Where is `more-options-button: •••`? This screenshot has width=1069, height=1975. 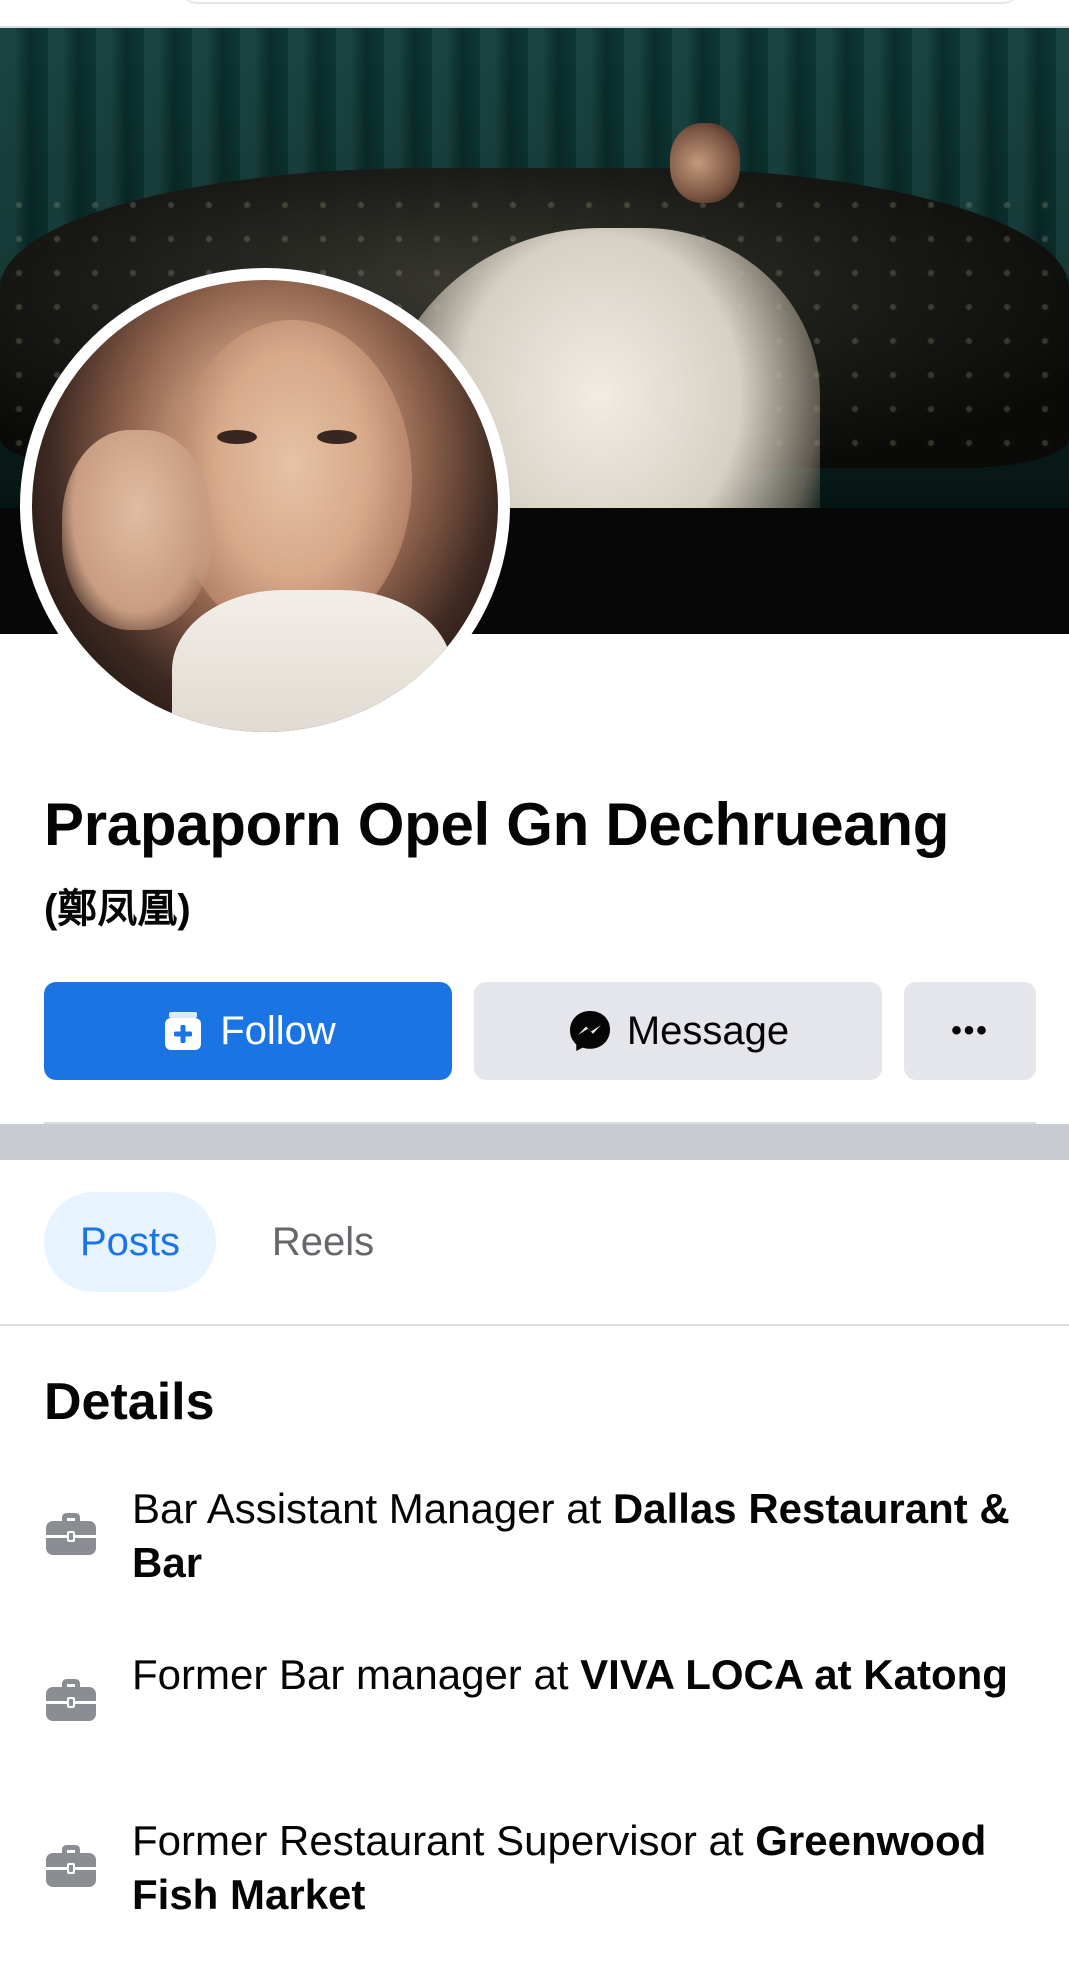 more-options-button: ••• is located at coordinates (970, 1031).